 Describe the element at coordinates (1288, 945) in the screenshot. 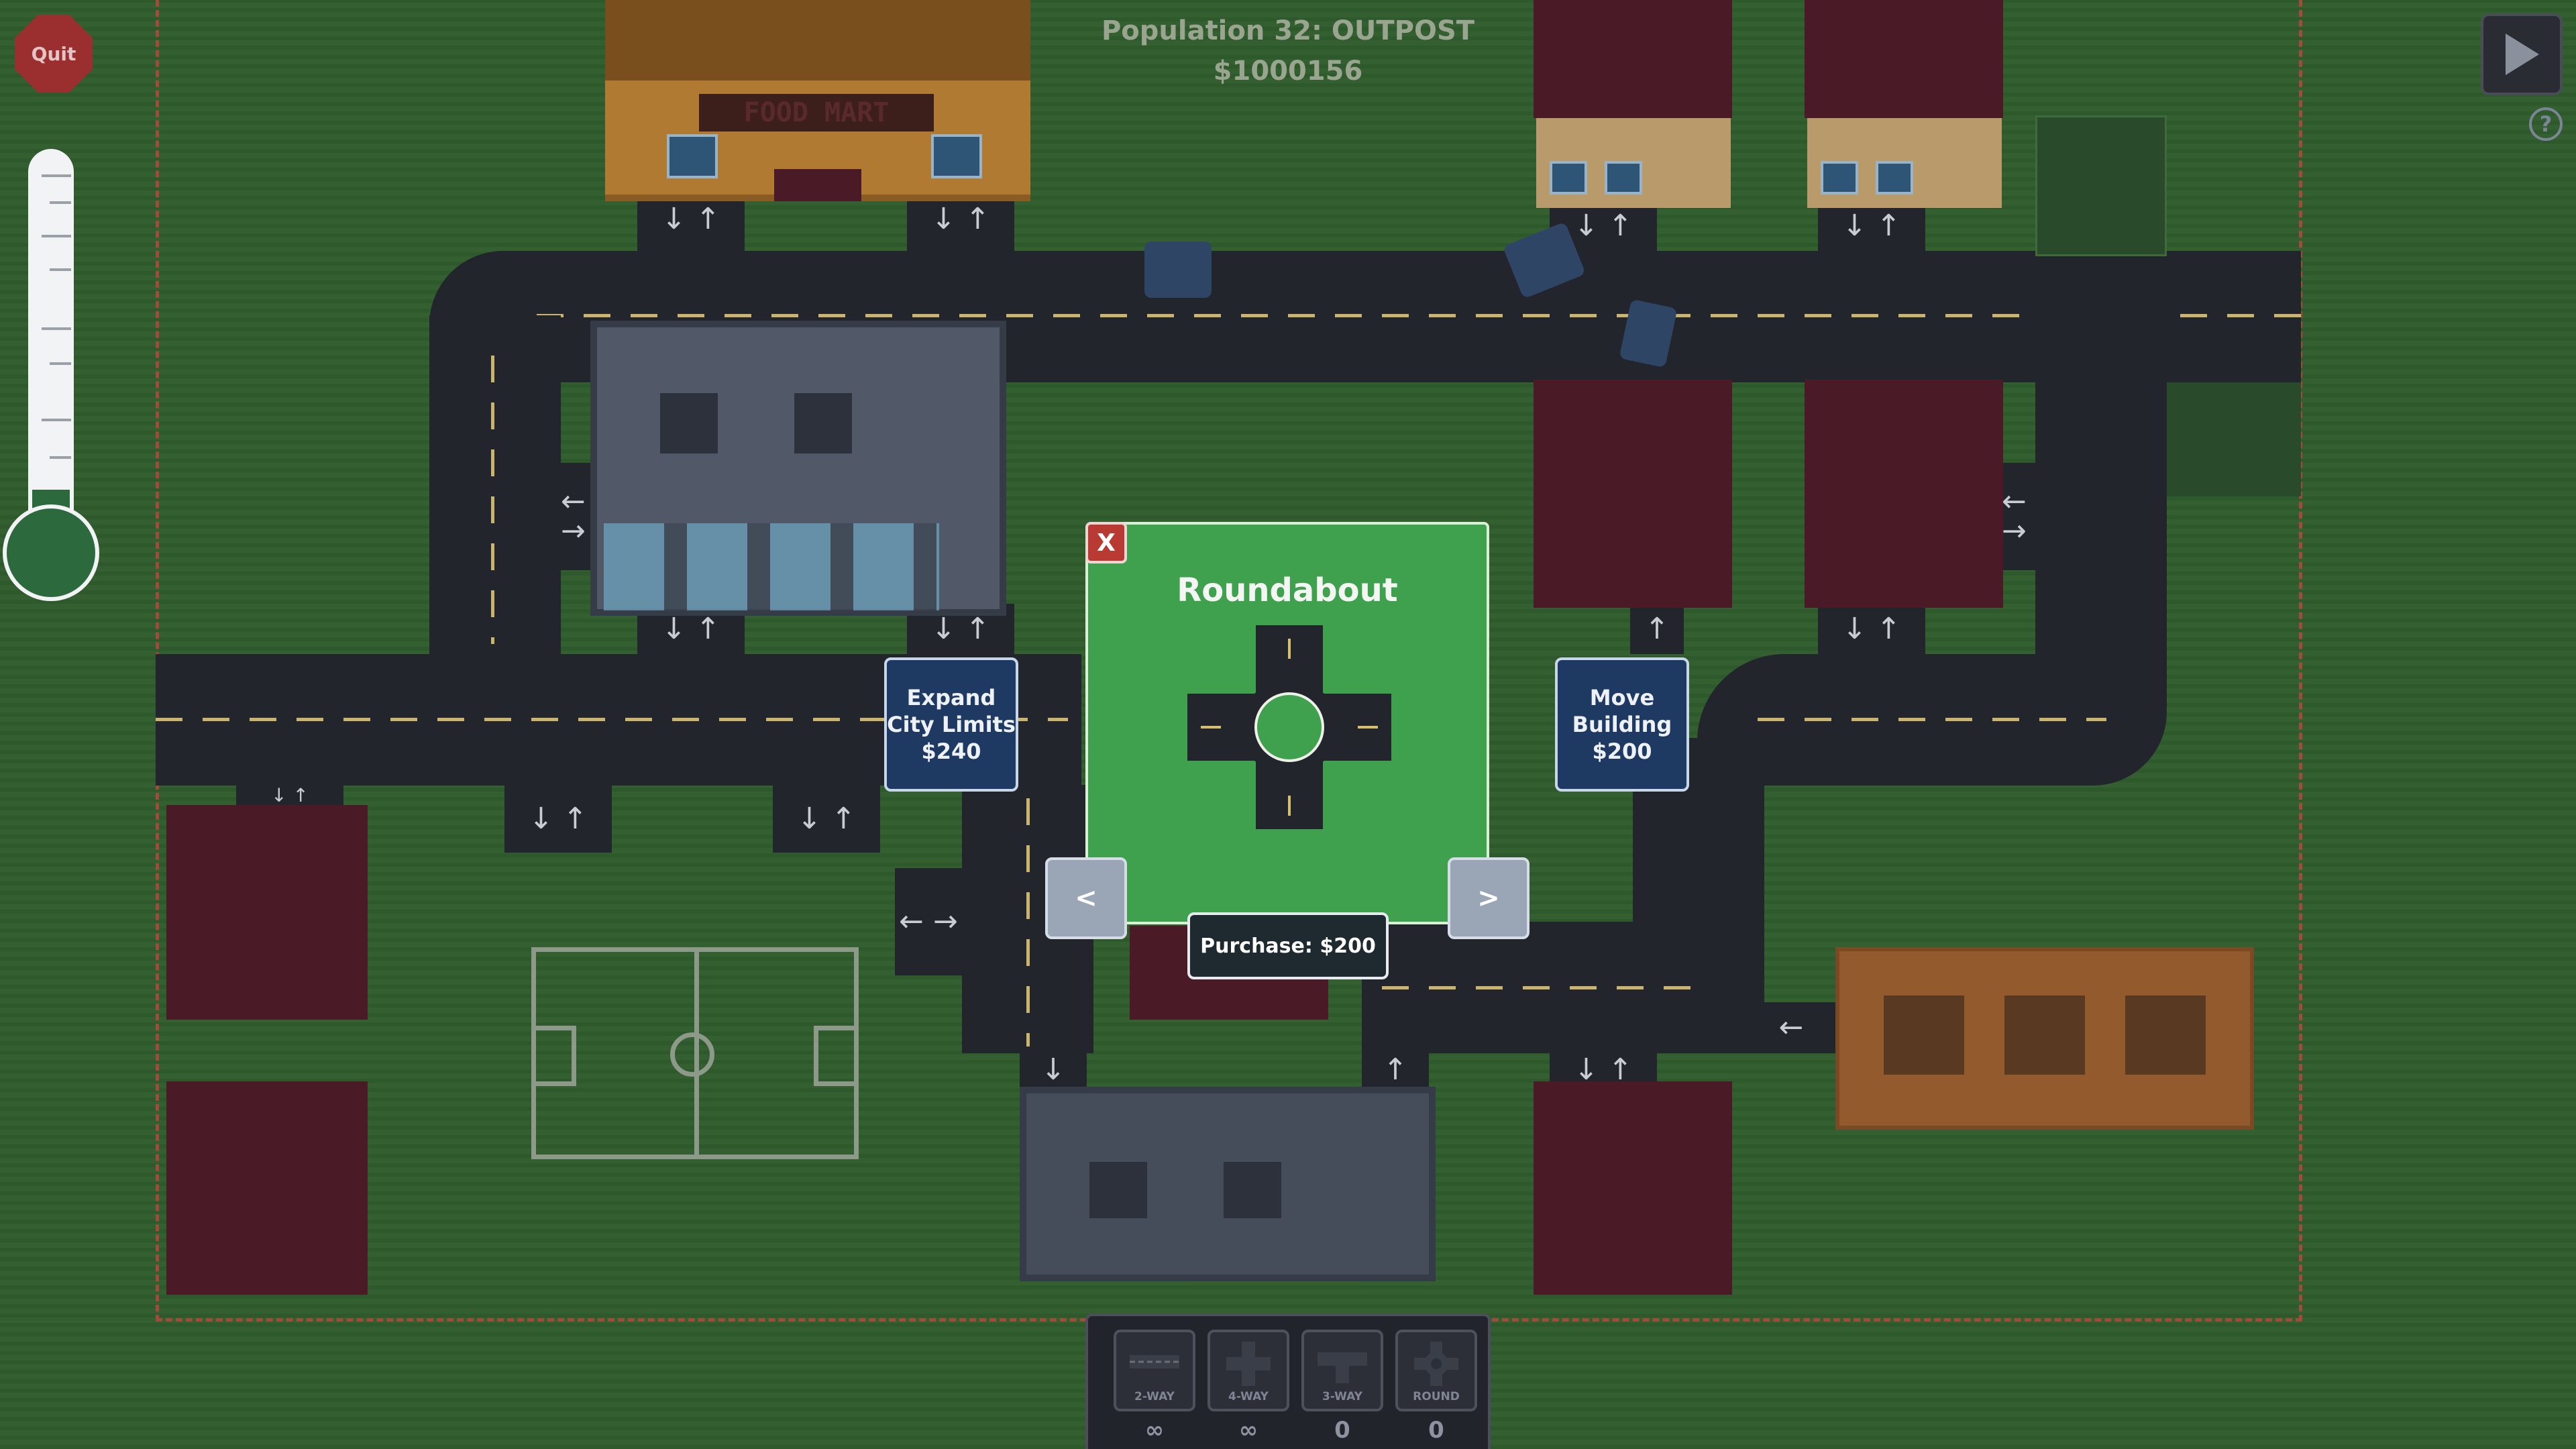

I see `purchase-button: Purchase: $200` at that location.